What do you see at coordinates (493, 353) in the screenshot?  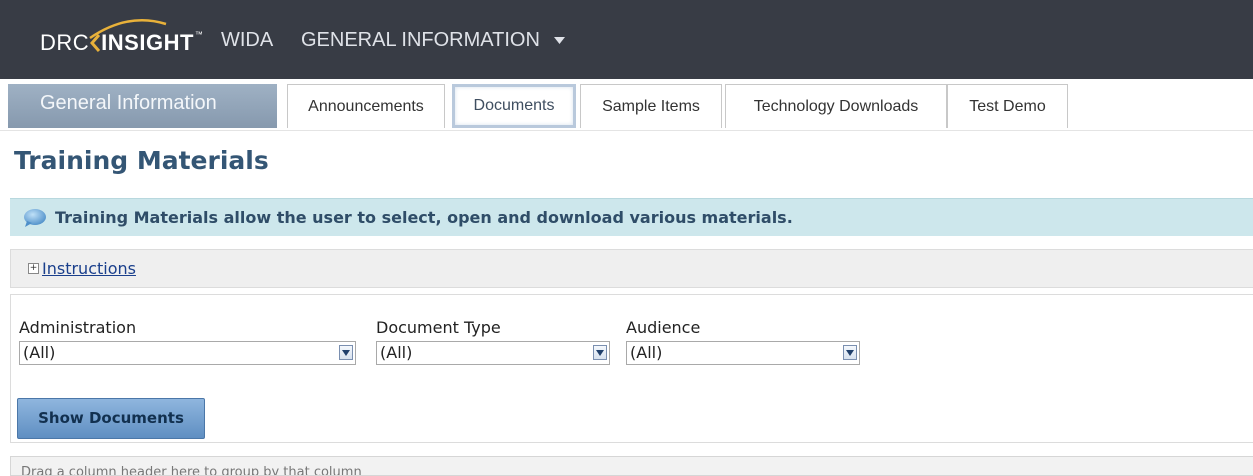 I see `document-type-select: (All)` at bounding box center [493, 353].